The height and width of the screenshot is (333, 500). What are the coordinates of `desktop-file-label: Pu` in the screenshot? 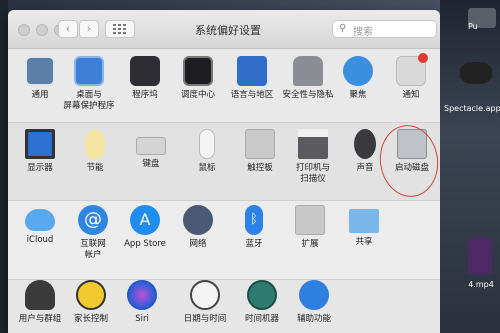 It's located at (473, 26).